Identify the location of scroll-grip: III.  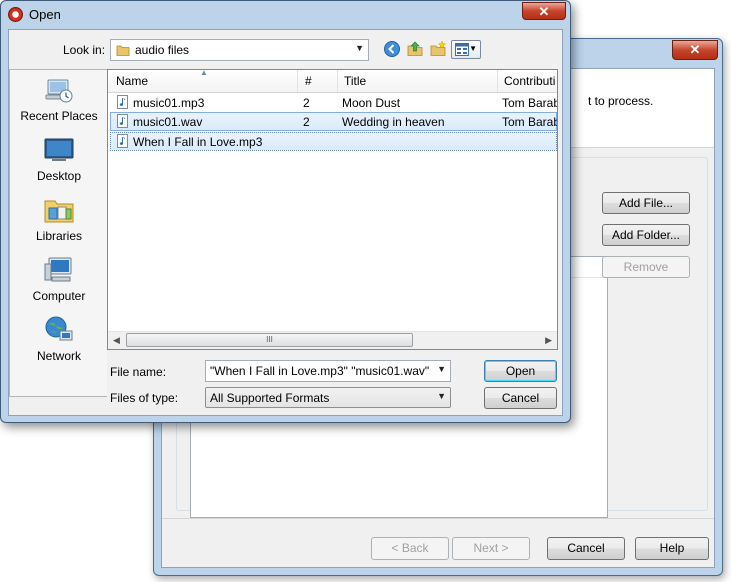
(269, 339).